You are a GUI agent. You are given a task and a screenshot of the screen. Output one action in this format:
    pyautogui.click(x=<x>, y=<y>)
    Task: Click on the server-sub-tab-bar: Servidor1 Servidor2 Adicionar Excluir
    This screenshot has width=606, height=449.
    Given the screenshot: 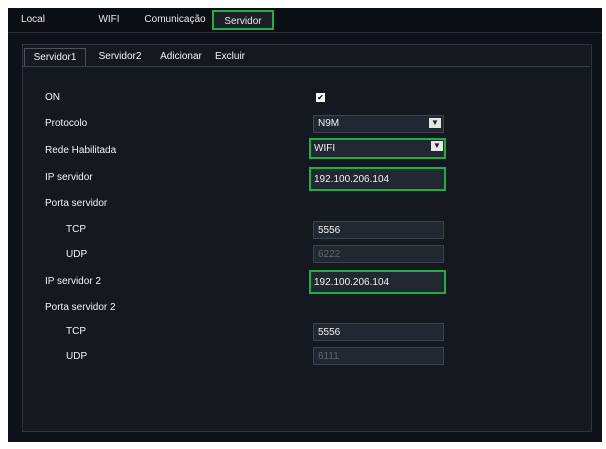 What is the action you would take?
    pyautogui.click(x=306, y=55)
    